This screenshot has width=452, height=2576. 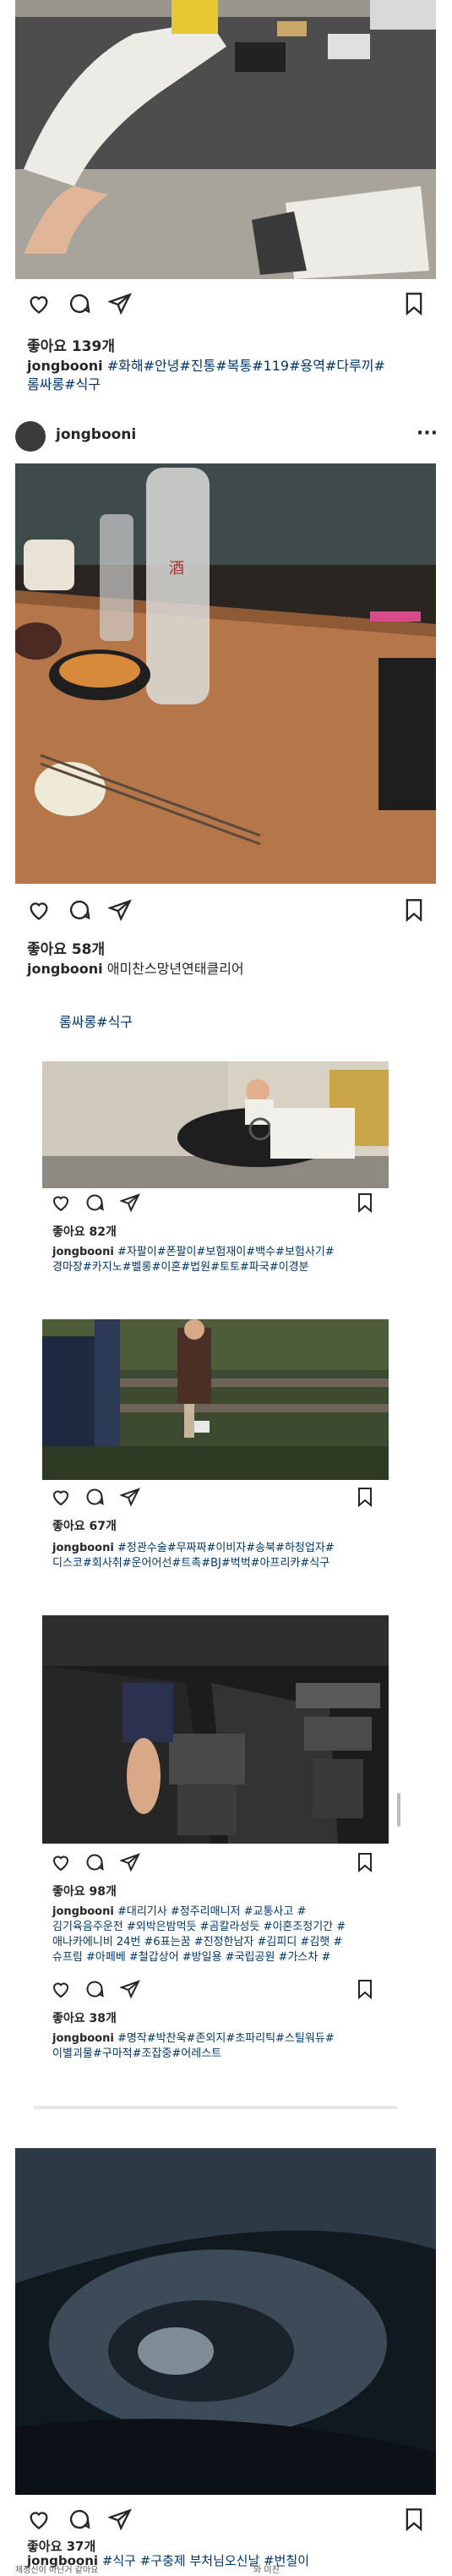 I want to click on post5-image, so click(x=215, y=1729).